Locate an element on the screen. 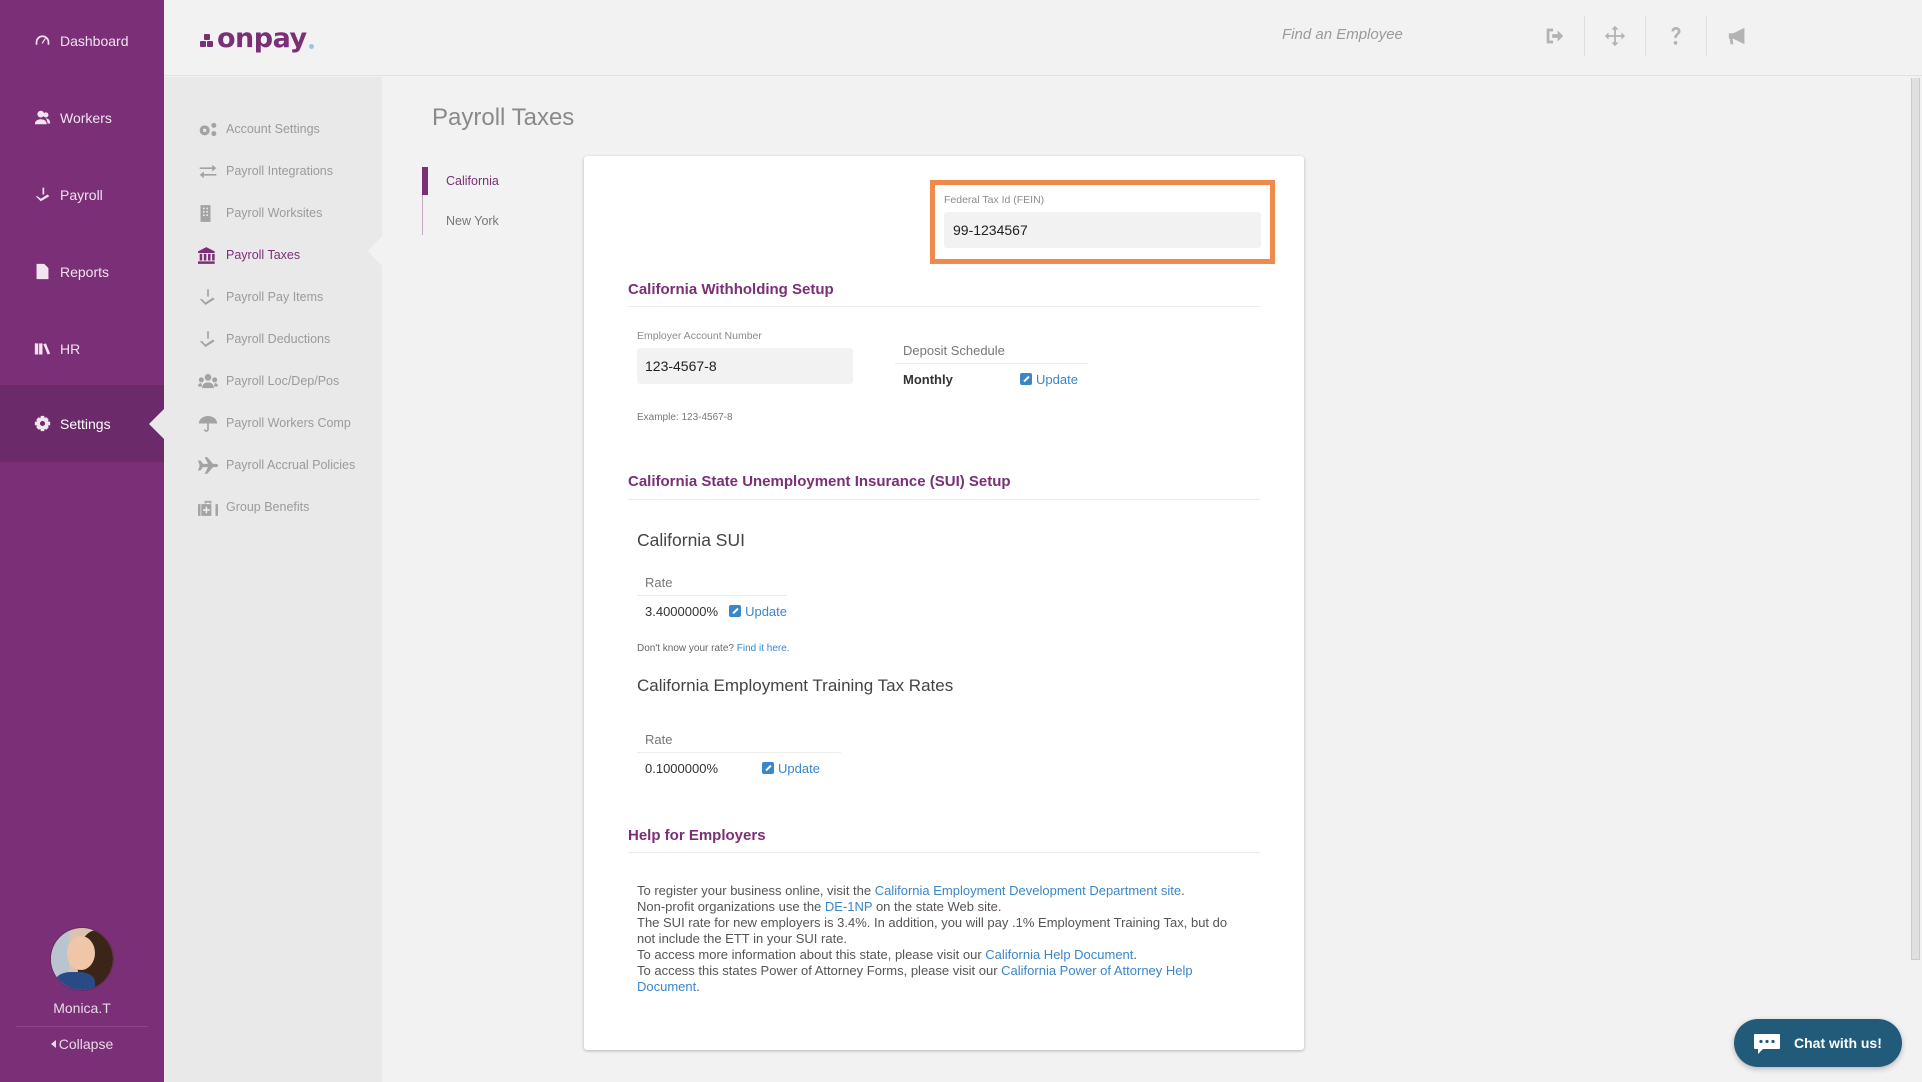 The width and height of the screenshot is (1922, 1082). california-sui-title: California SUI is located at coordinates (691, 540).